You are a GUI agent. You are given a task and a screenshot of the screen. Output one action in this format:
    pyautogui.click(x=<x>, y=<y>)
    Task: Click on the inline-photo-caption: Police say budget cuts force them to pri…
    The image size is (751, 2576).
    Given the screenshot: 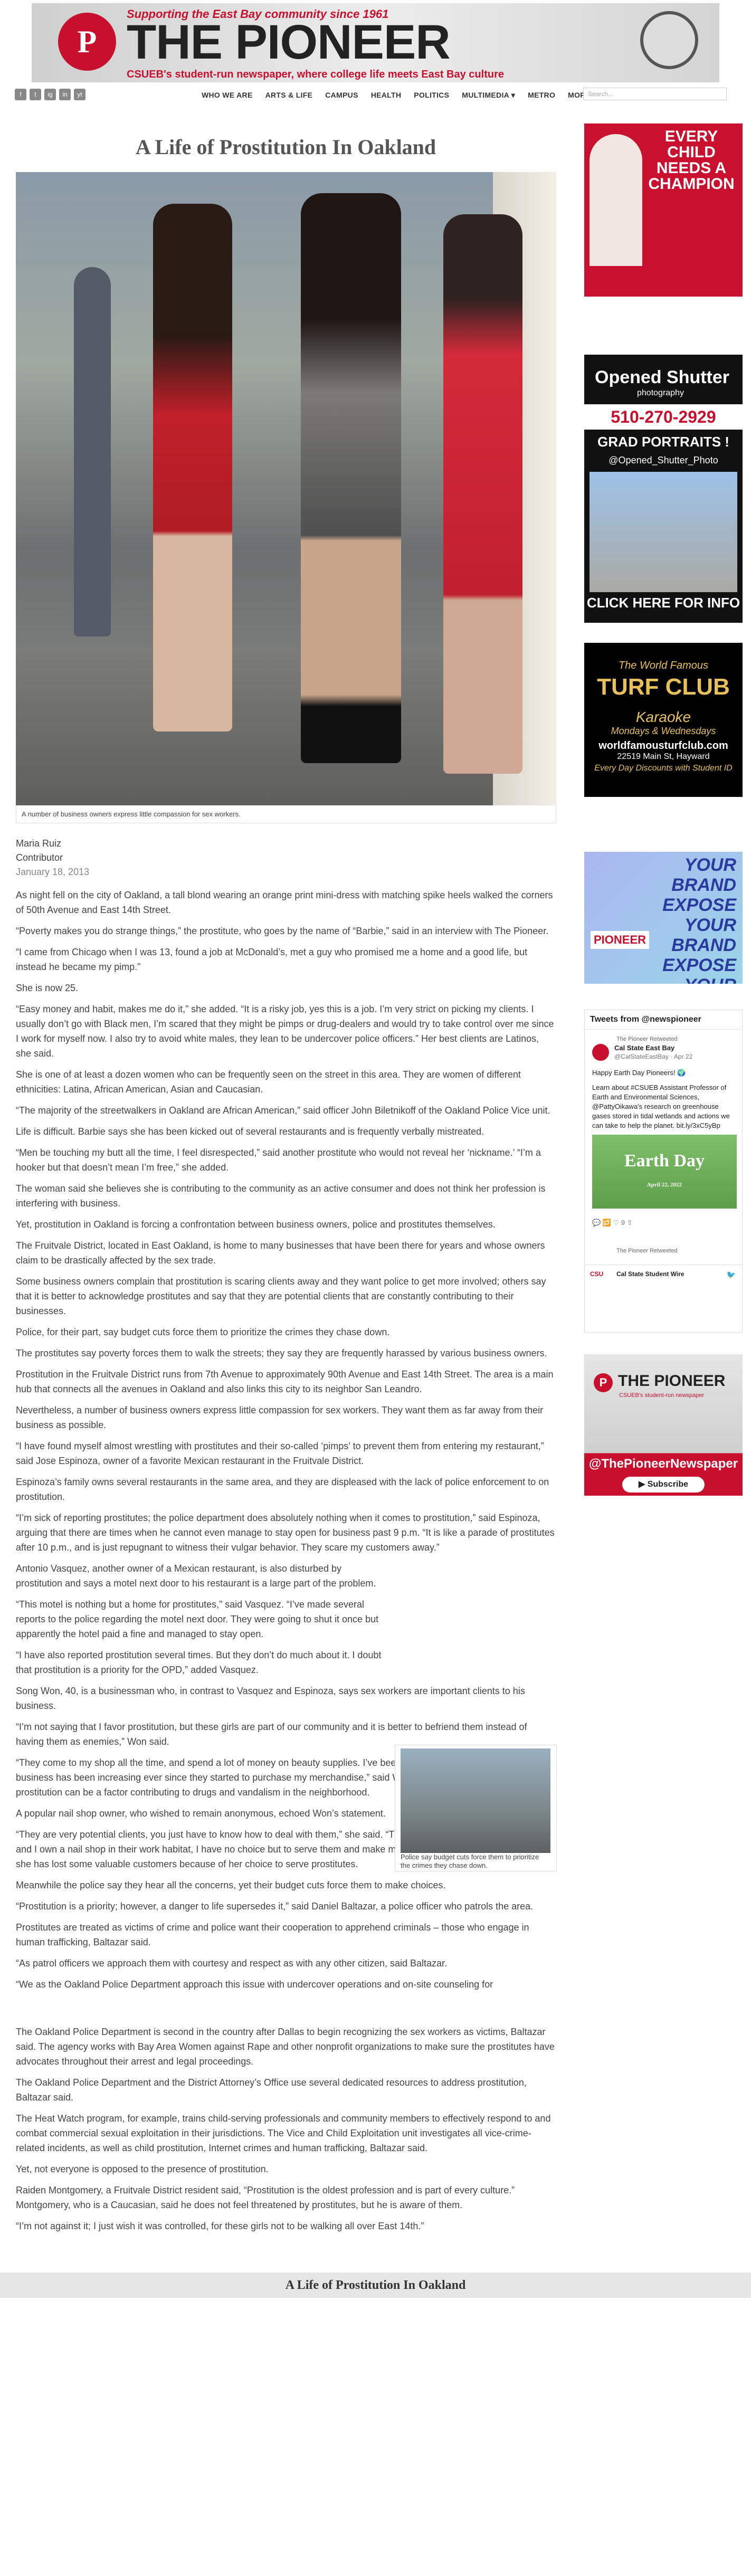 What is the action you would take?
    pyautogui.click(x=470, y=1861)
    